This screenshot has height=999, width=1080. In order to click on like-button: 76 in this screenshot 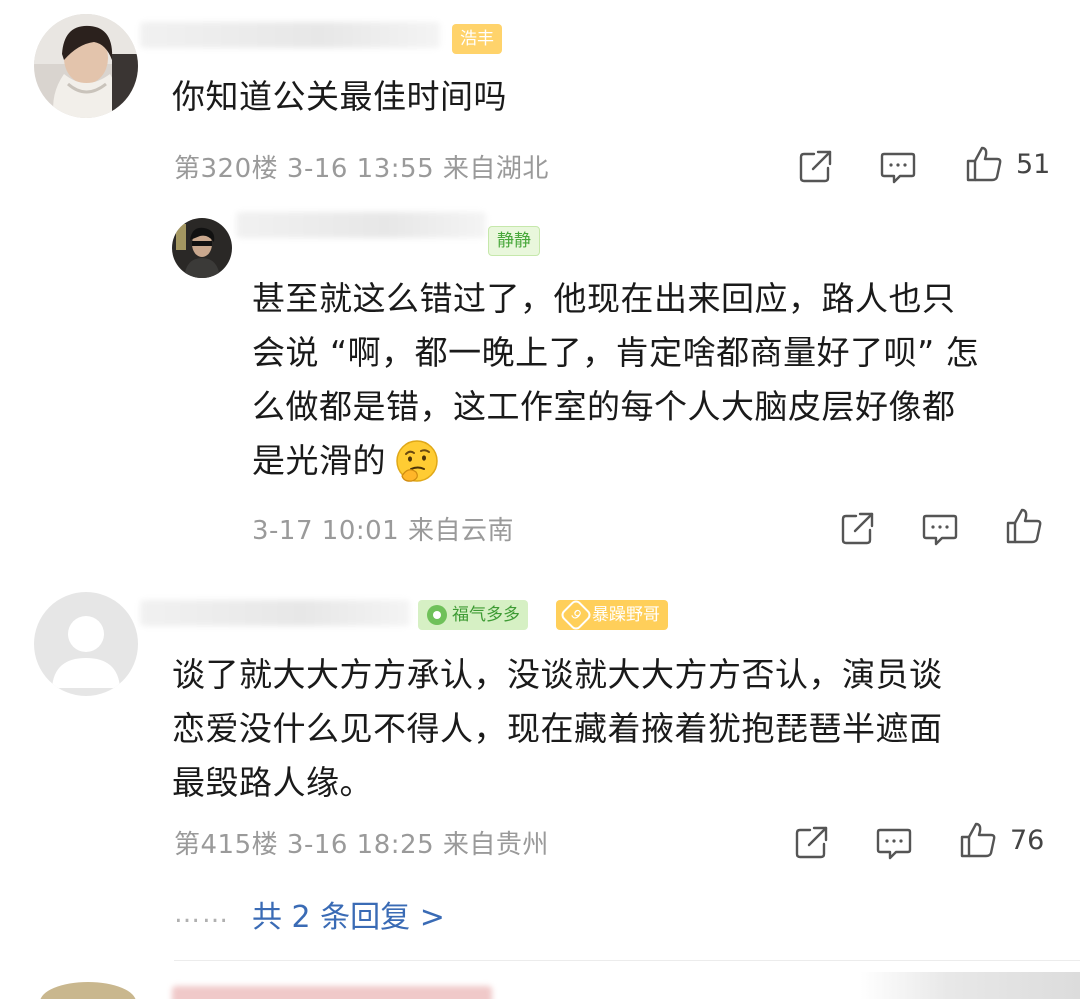, I will do `click(1001, 840)`.